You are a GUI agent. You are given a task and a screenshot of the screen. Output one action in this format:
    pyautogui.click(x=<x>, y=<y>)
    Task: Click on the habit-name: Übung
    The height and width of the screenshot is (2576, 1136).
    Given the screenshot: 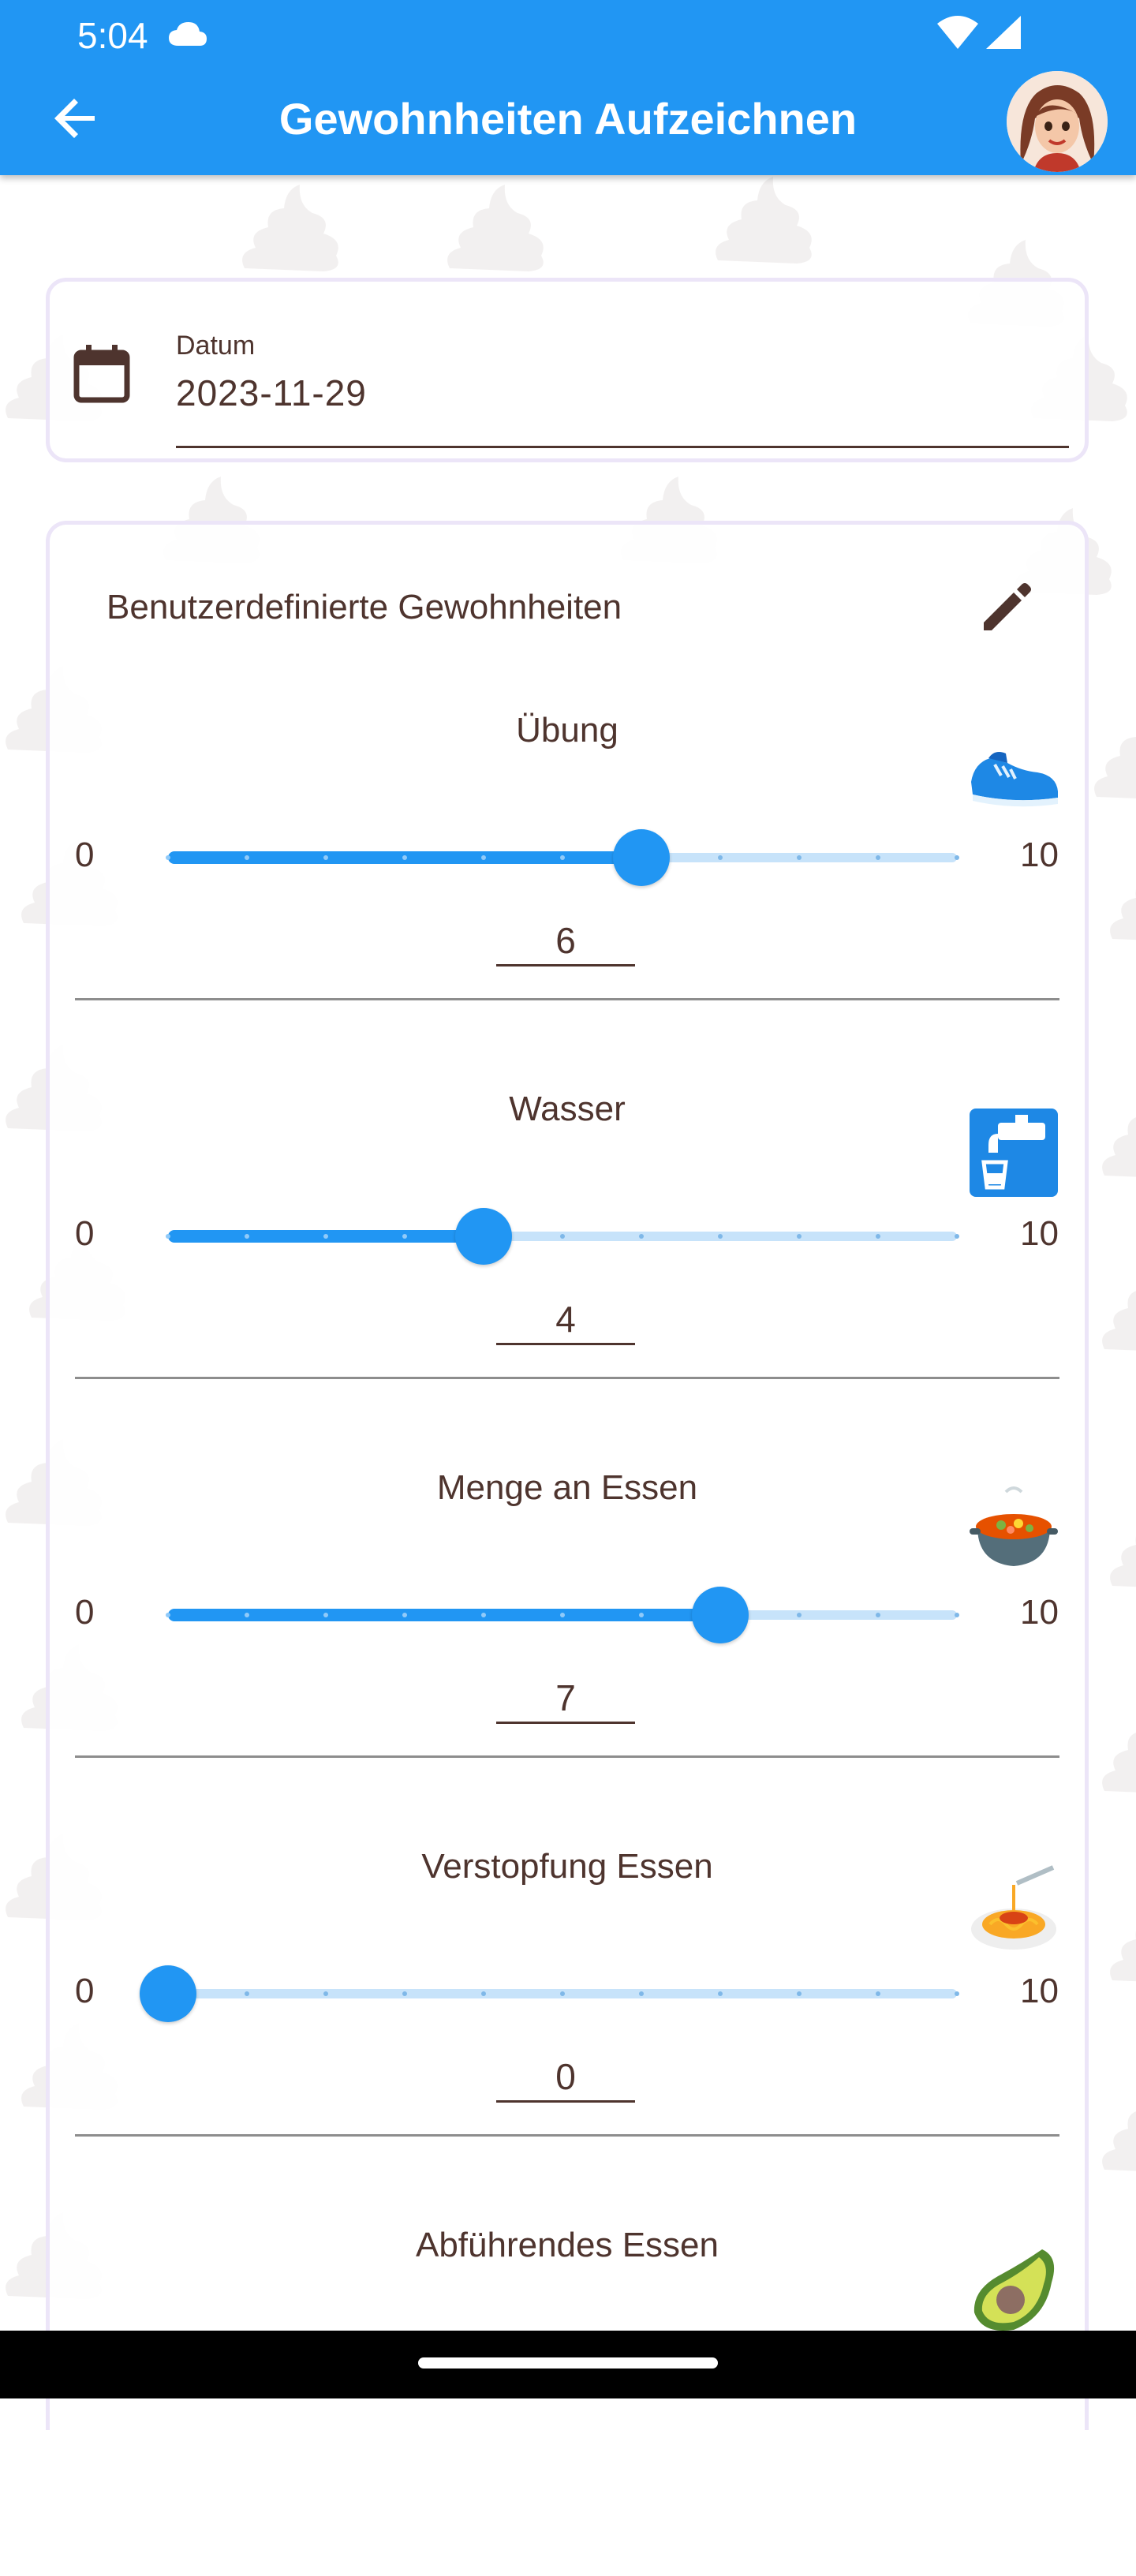 What is the action you would take?
    pyautogui.click(x=567, y=730)
    